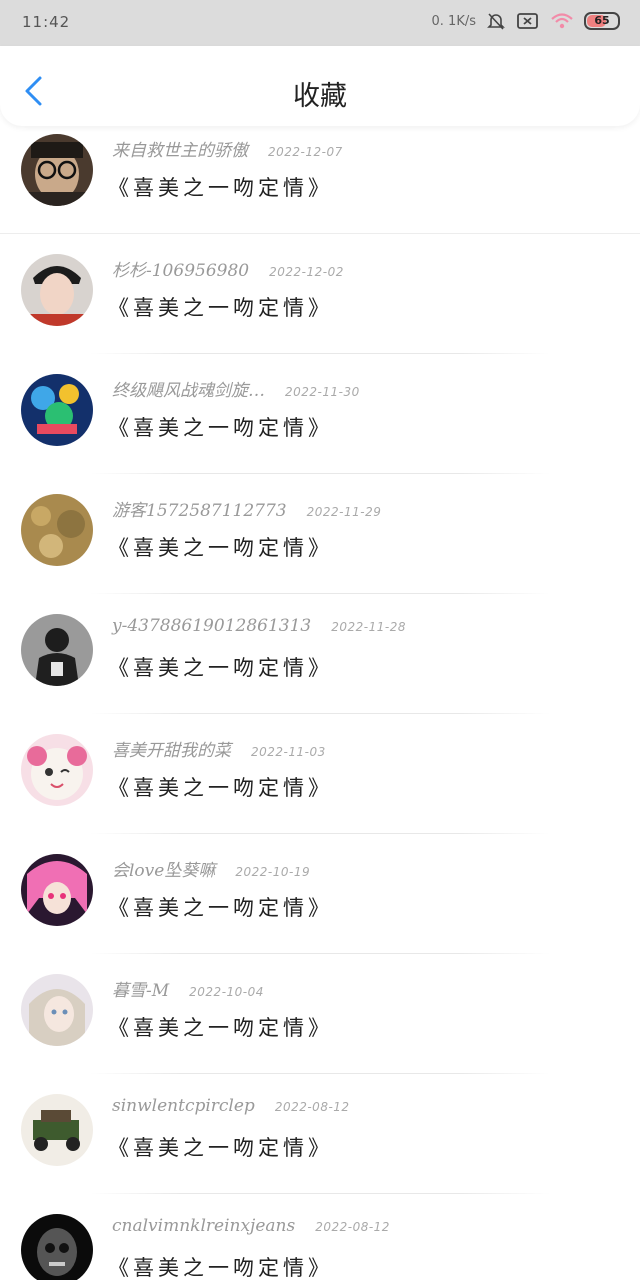 The width and height of the screenshot is (640, 1280). I want to click on list-item: 暮雪-M 2022-10-04 《喜美之一吻定情》, so click(320, 1014).